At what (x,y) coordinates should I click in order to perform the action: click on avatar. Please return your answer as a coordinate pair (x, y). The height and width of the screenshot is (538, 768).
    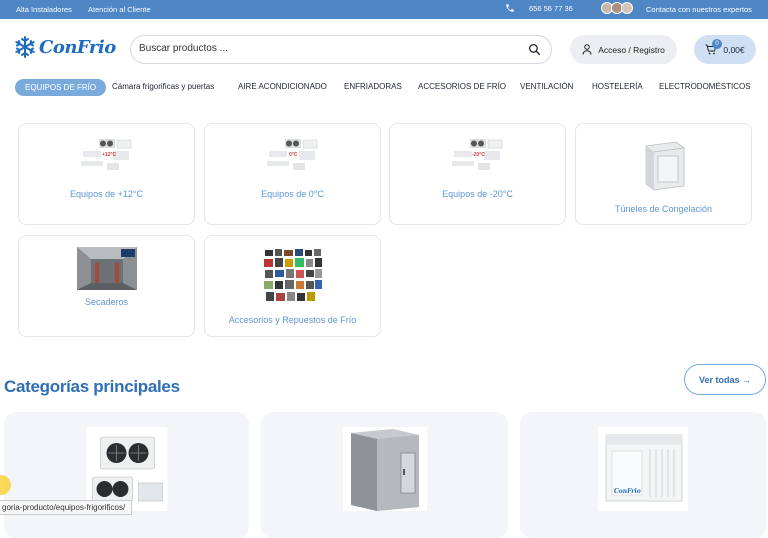
    Looking at the image, I should click on (627, 8).